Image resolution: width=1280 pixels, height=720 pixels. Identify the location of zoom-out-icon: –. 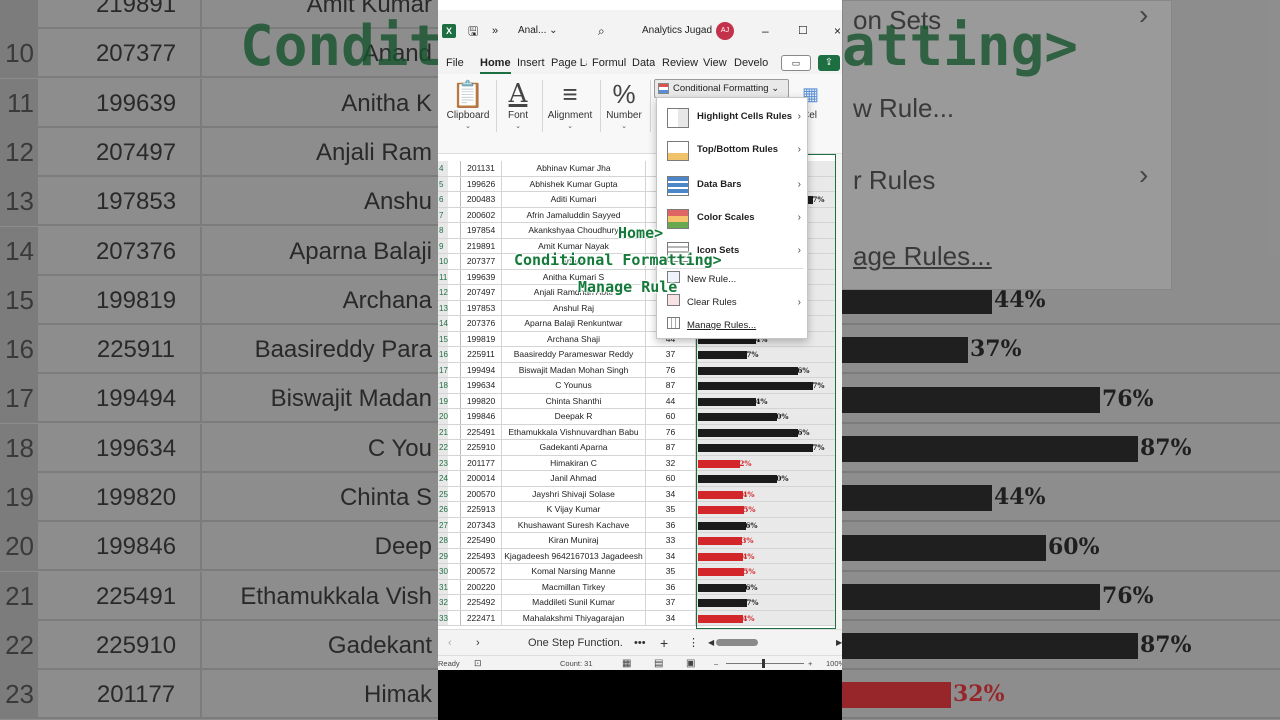
(716, 663).